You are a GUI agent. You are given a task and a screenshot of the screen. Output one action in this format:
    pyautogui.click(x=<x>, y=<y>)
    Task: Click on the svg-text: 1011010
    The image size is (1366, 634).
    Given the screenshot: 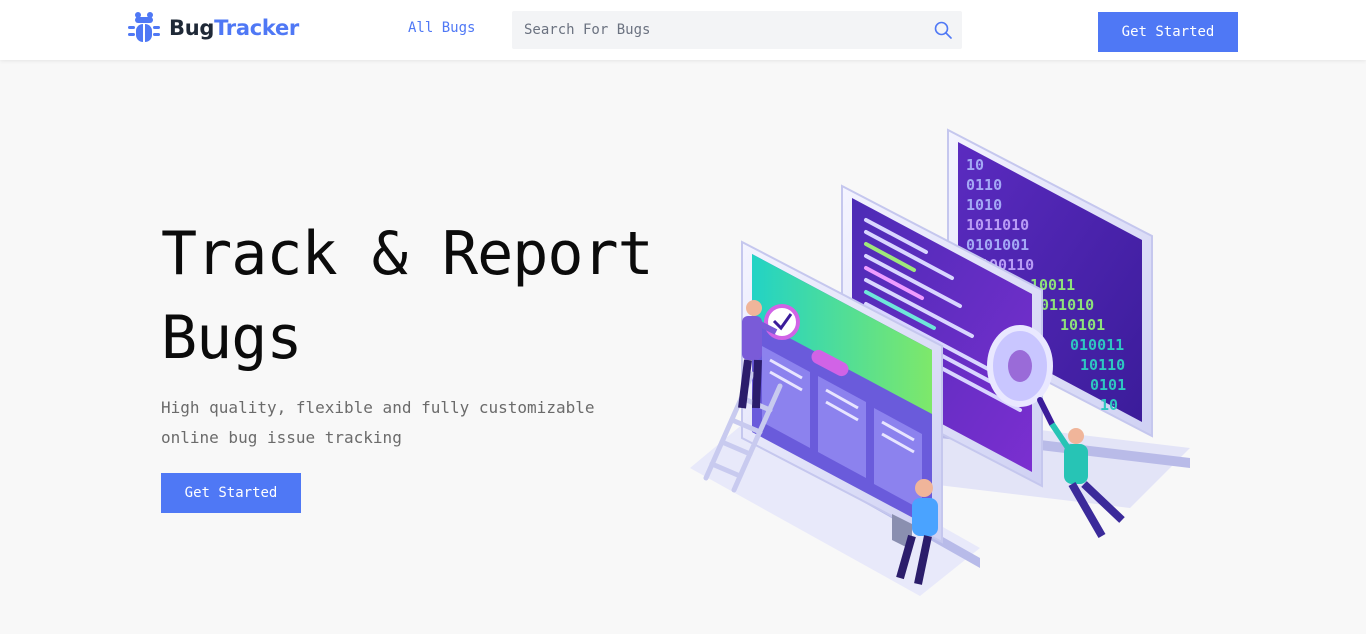 What is the action you would take?
    pyautogui.click(x=997, y=225)
    